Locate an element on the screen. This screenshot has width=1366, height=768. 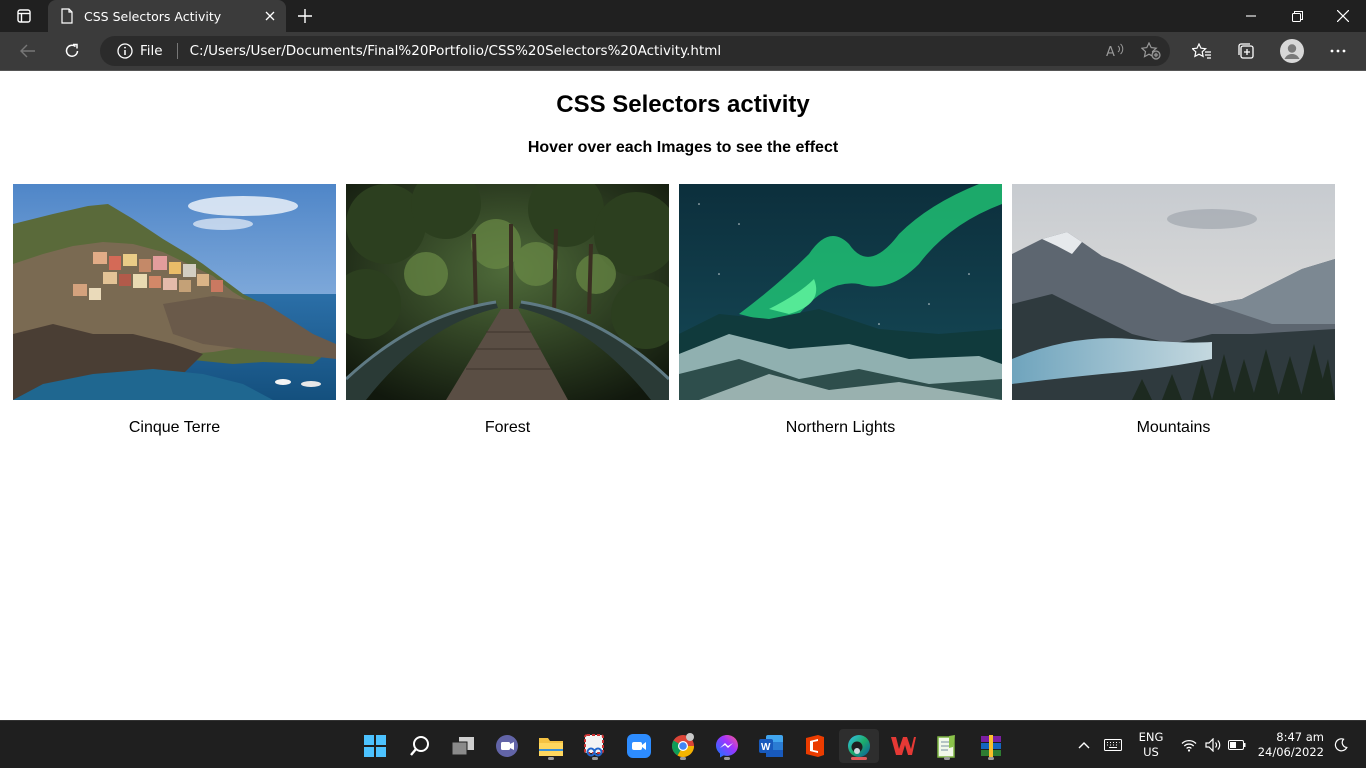
input-language-indicator: ENG US is located at coordinates (1151, 745).